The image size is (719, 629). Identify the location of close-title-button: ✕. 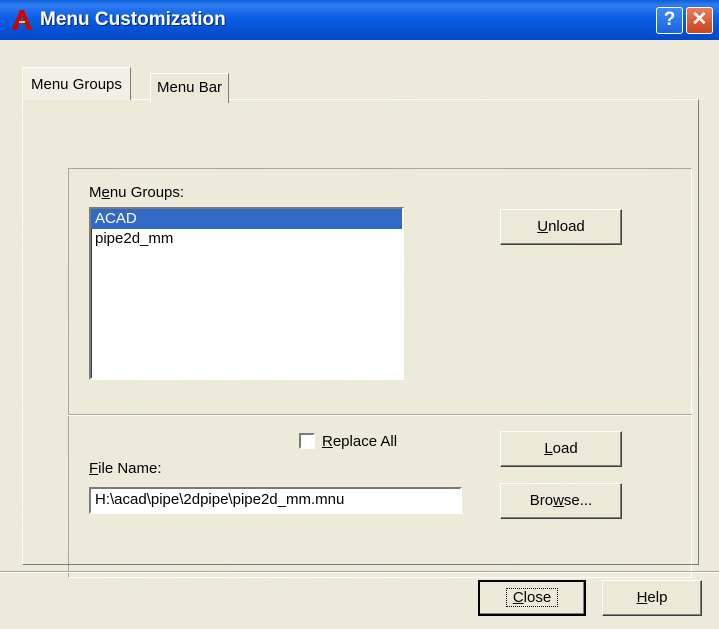
(699, 20).